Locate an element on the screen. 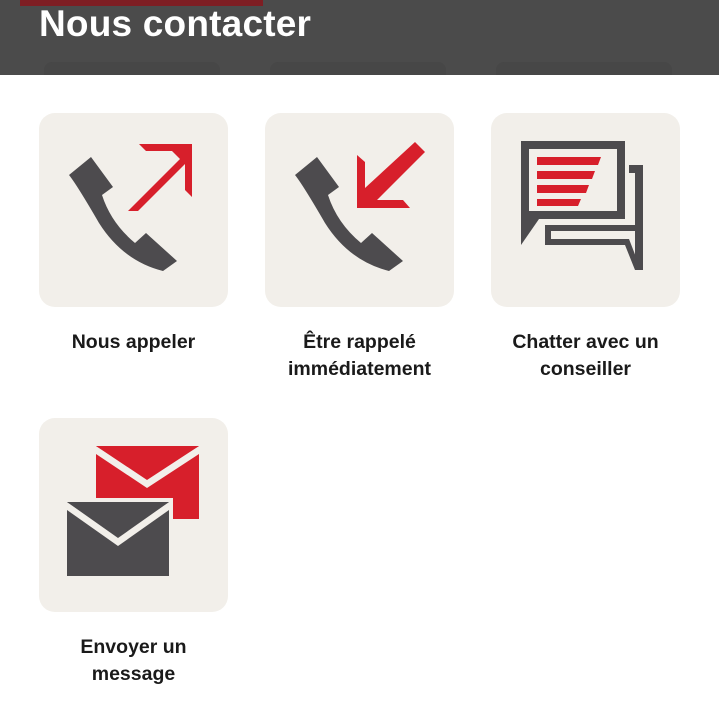 This screenshot has width=719, height=719. chat-tile-box is located at coordinates (585, 210).